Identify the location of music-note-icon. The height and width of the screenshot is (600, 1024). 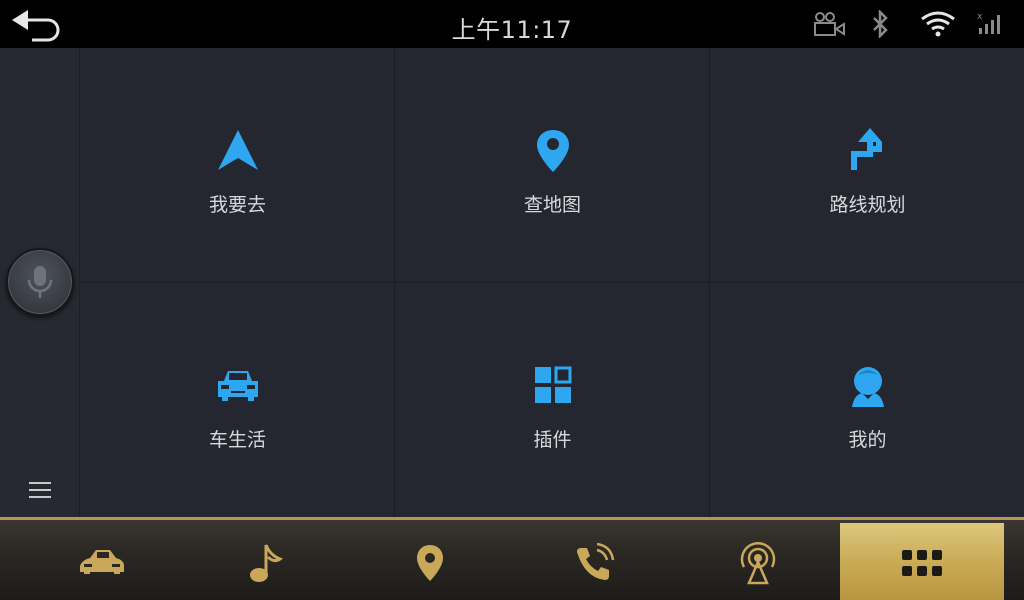
(267, 563).